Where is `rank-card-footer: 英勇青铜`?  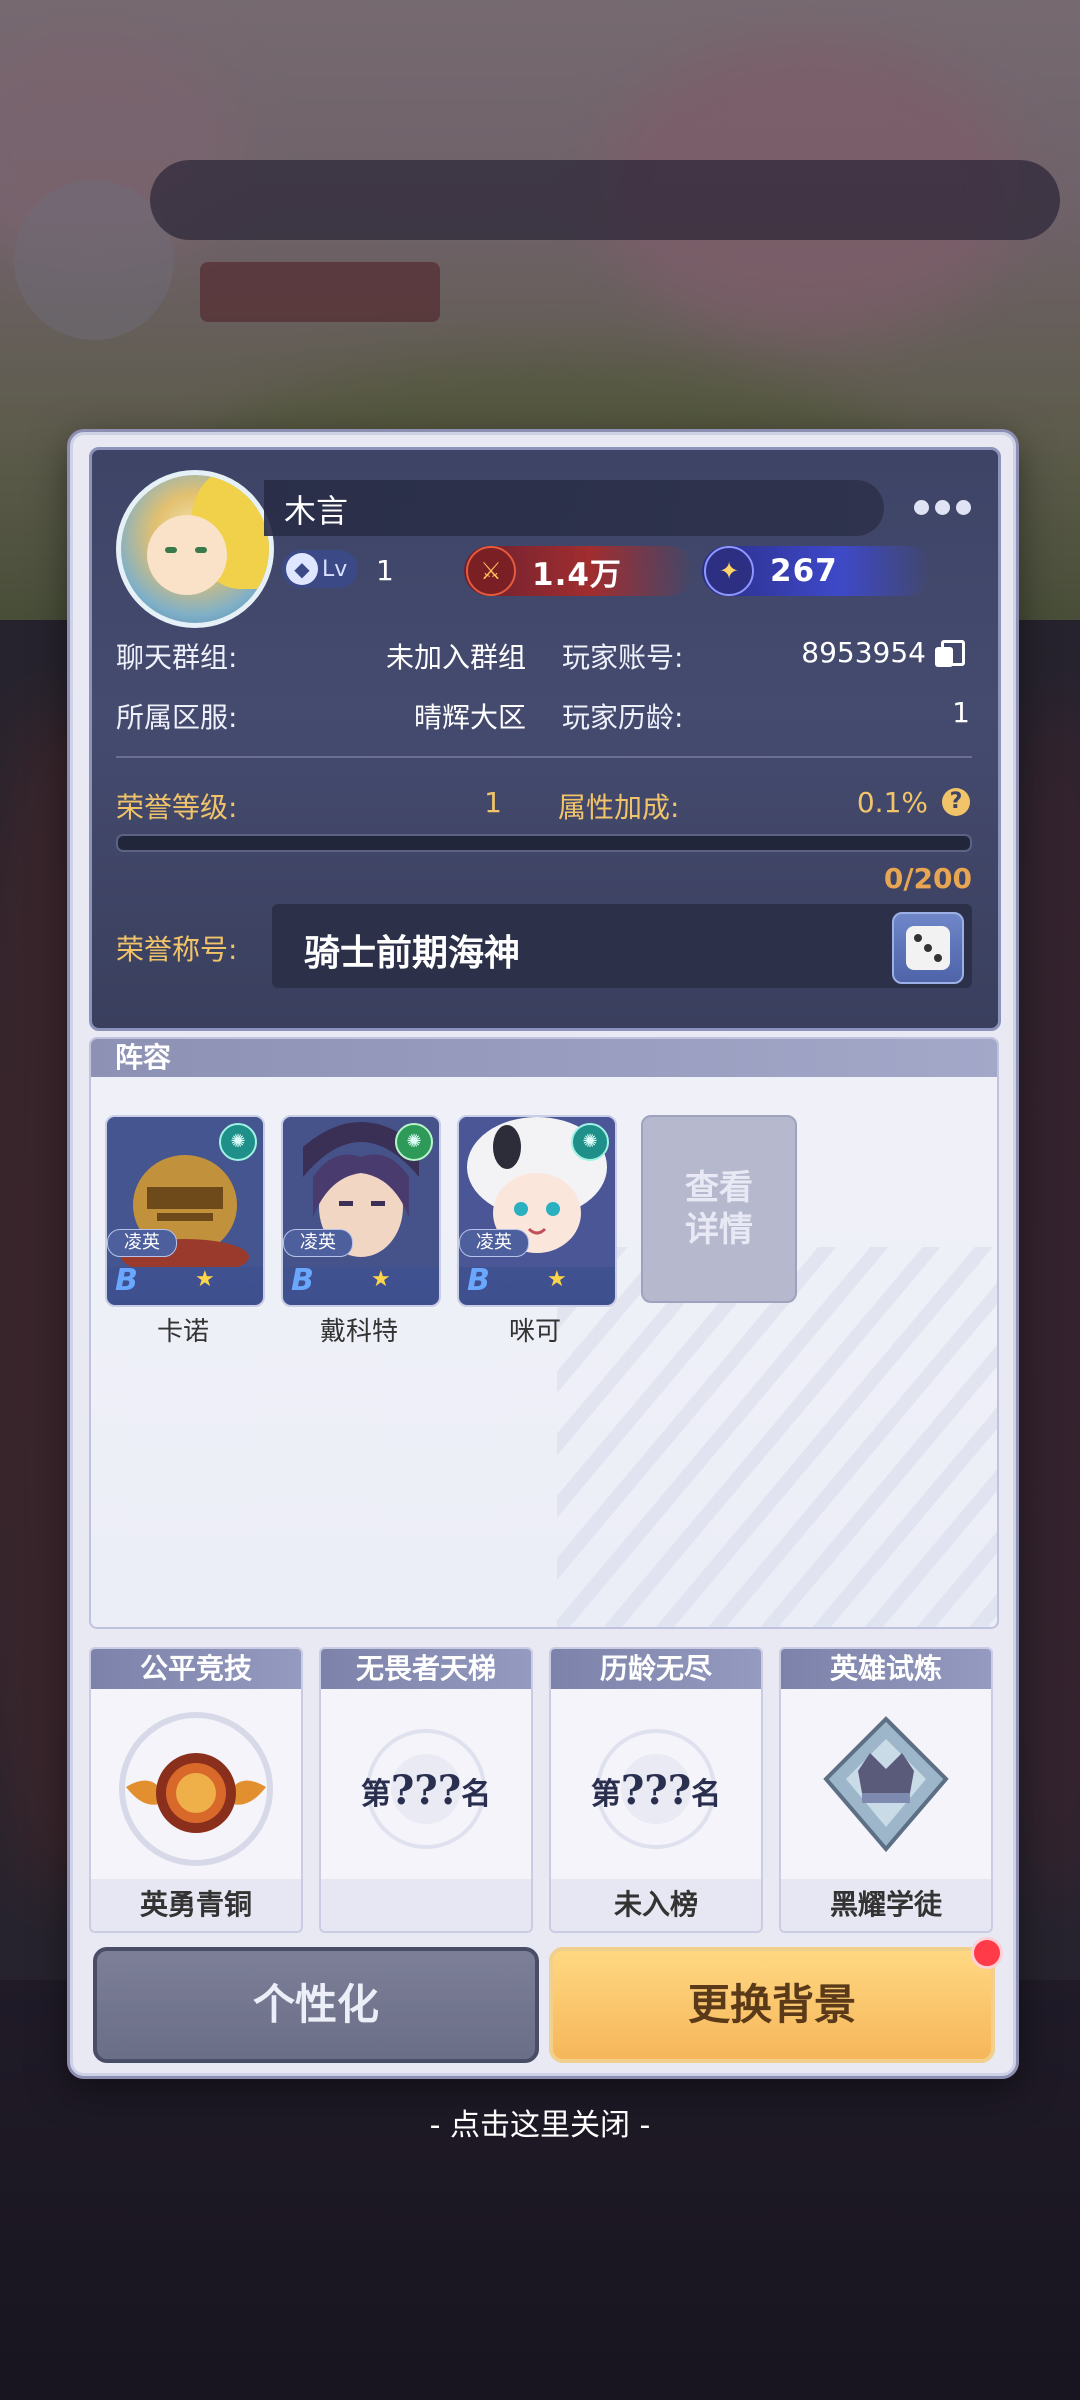 rank-card-footer: 英勇青铜 is located at coordinates (196, 1905).